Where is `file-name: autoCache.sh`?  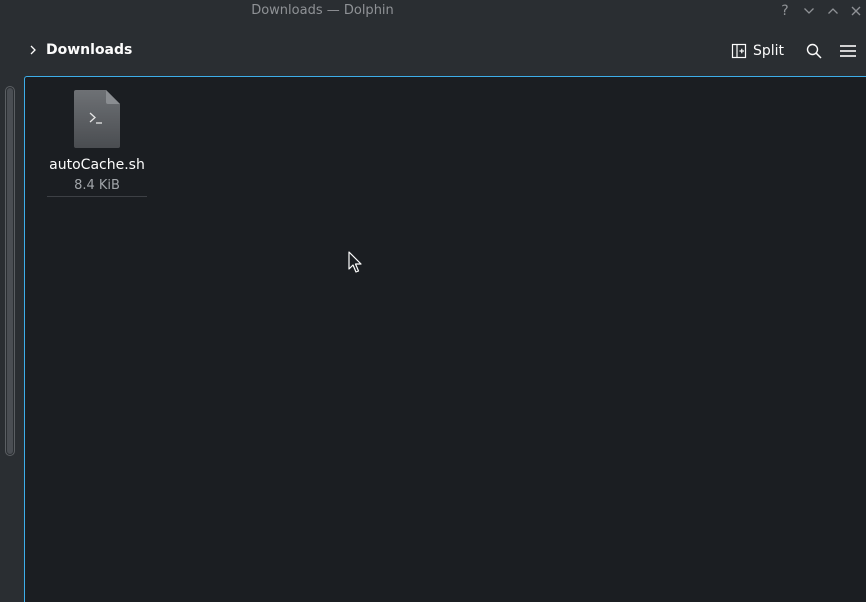 file-name: autoCache.sh is located at coordinates (97, 165).